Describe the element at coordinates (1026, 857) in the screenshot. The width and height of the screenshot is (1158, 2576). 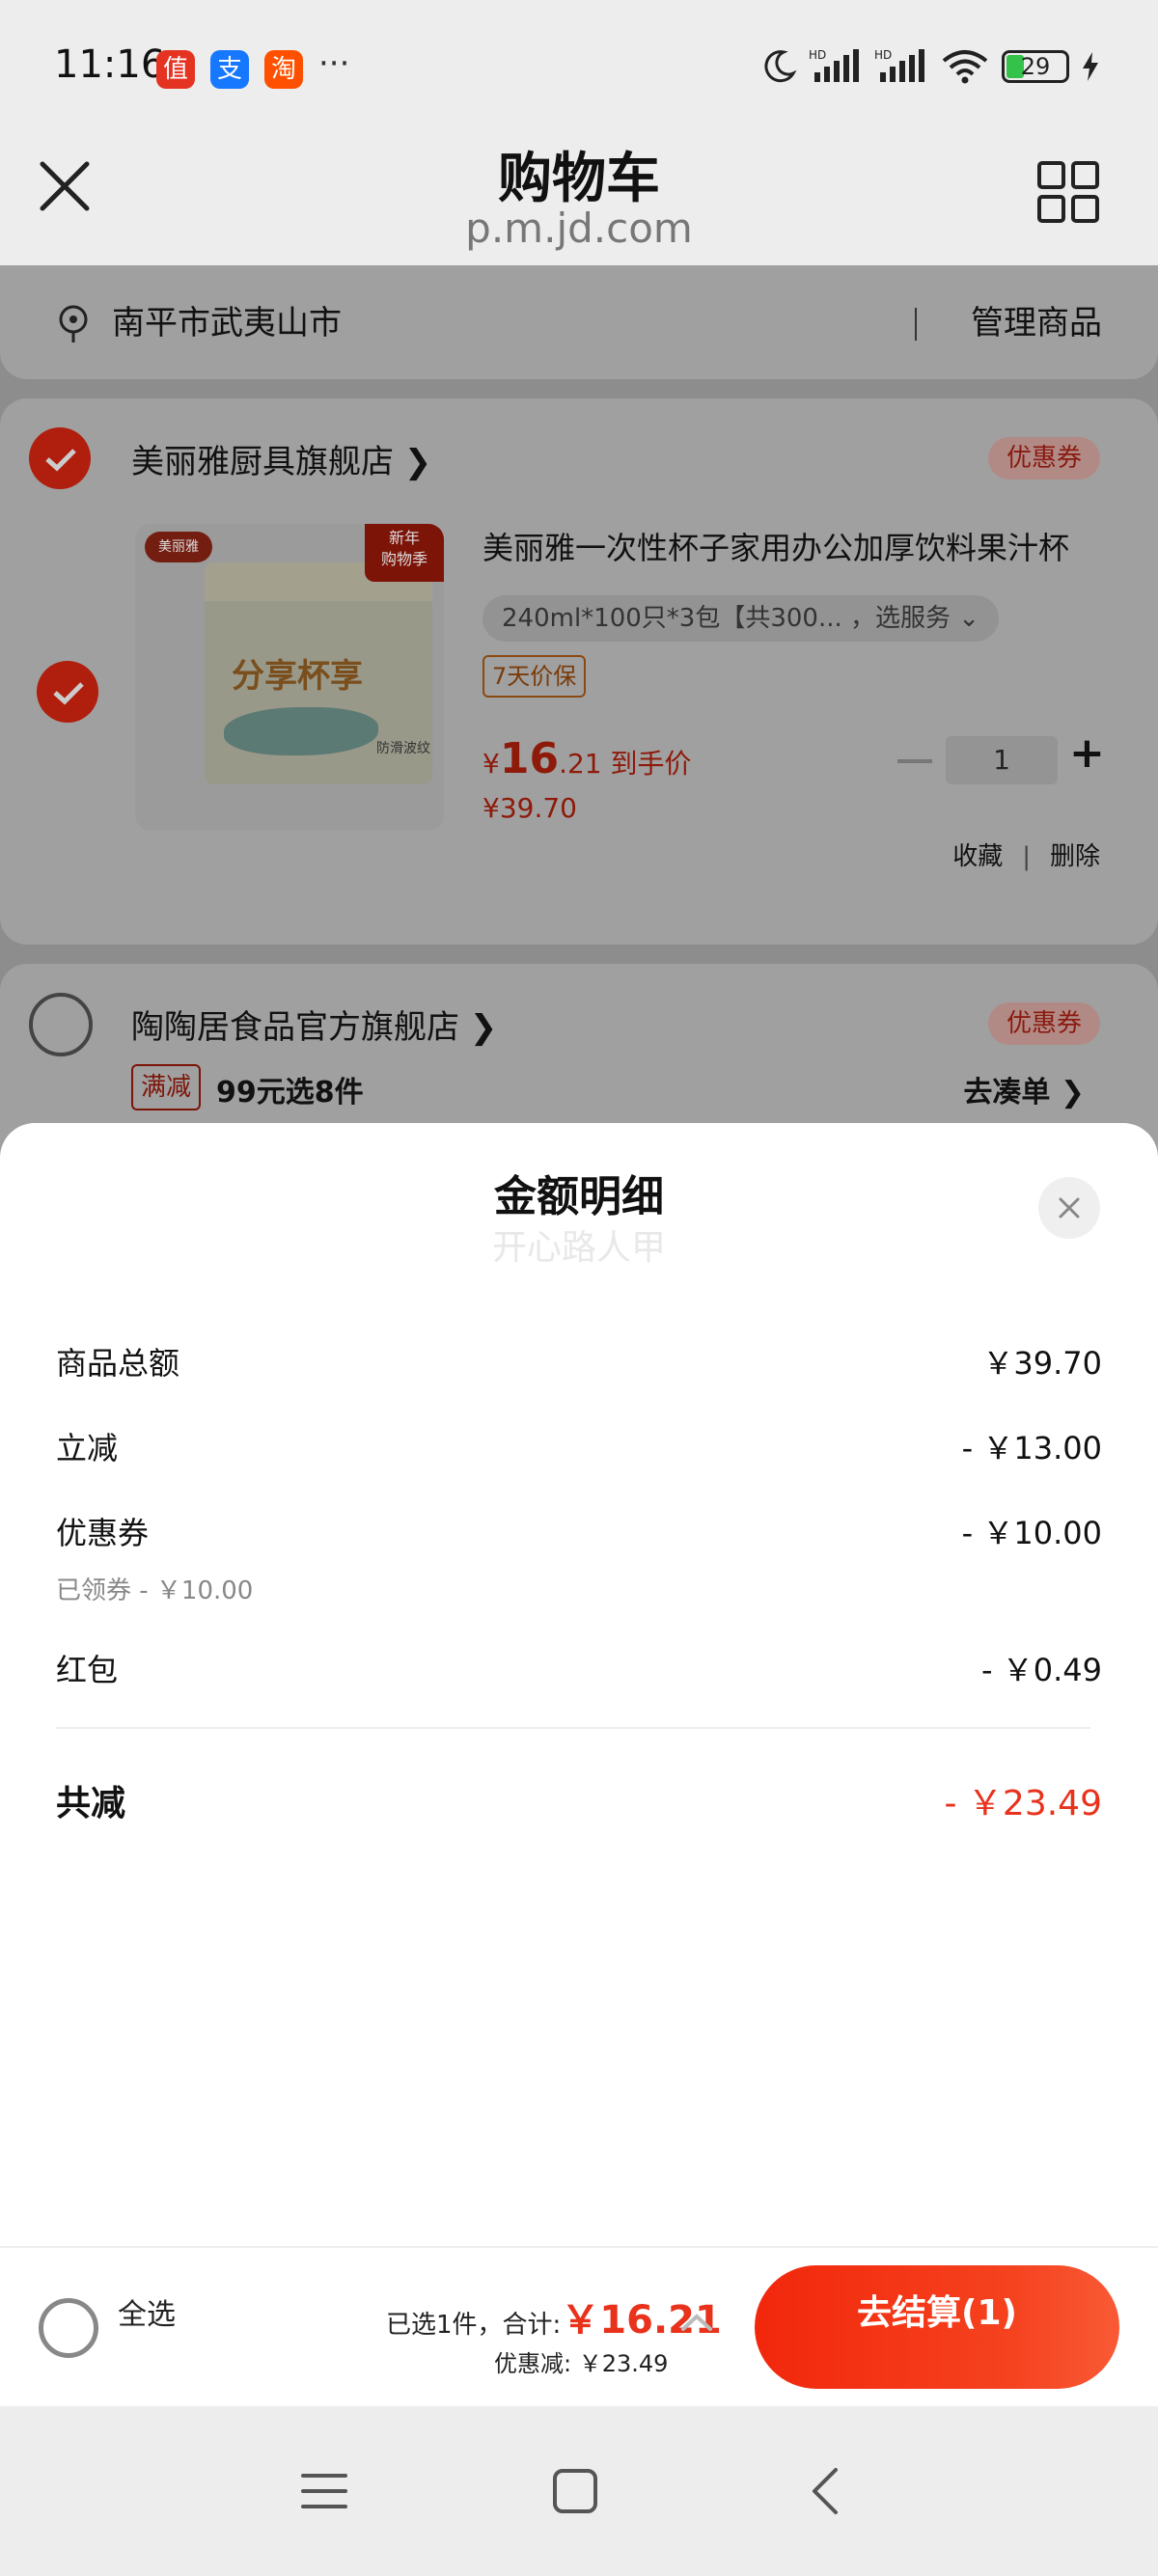
I see `product-actions: 收藏 | 删除` at that location.